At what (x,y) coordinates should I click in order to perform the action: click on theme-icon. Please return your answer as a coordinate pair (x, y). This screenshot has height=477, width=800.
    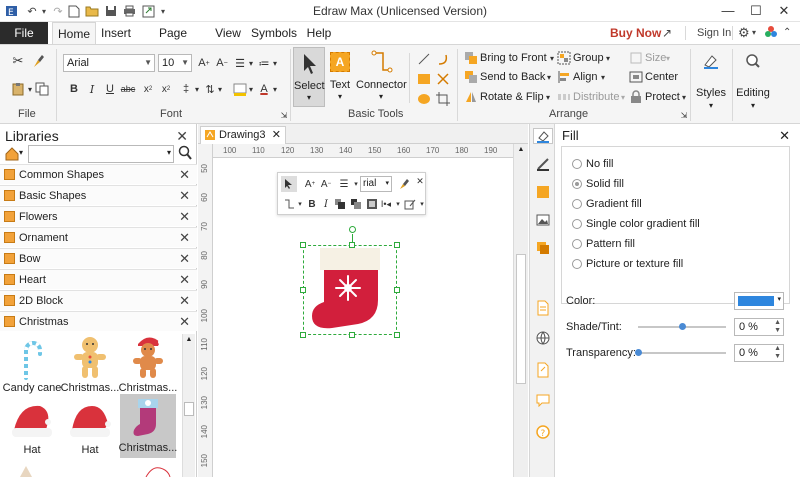
    Looking at the image, I should click on (771, 33).